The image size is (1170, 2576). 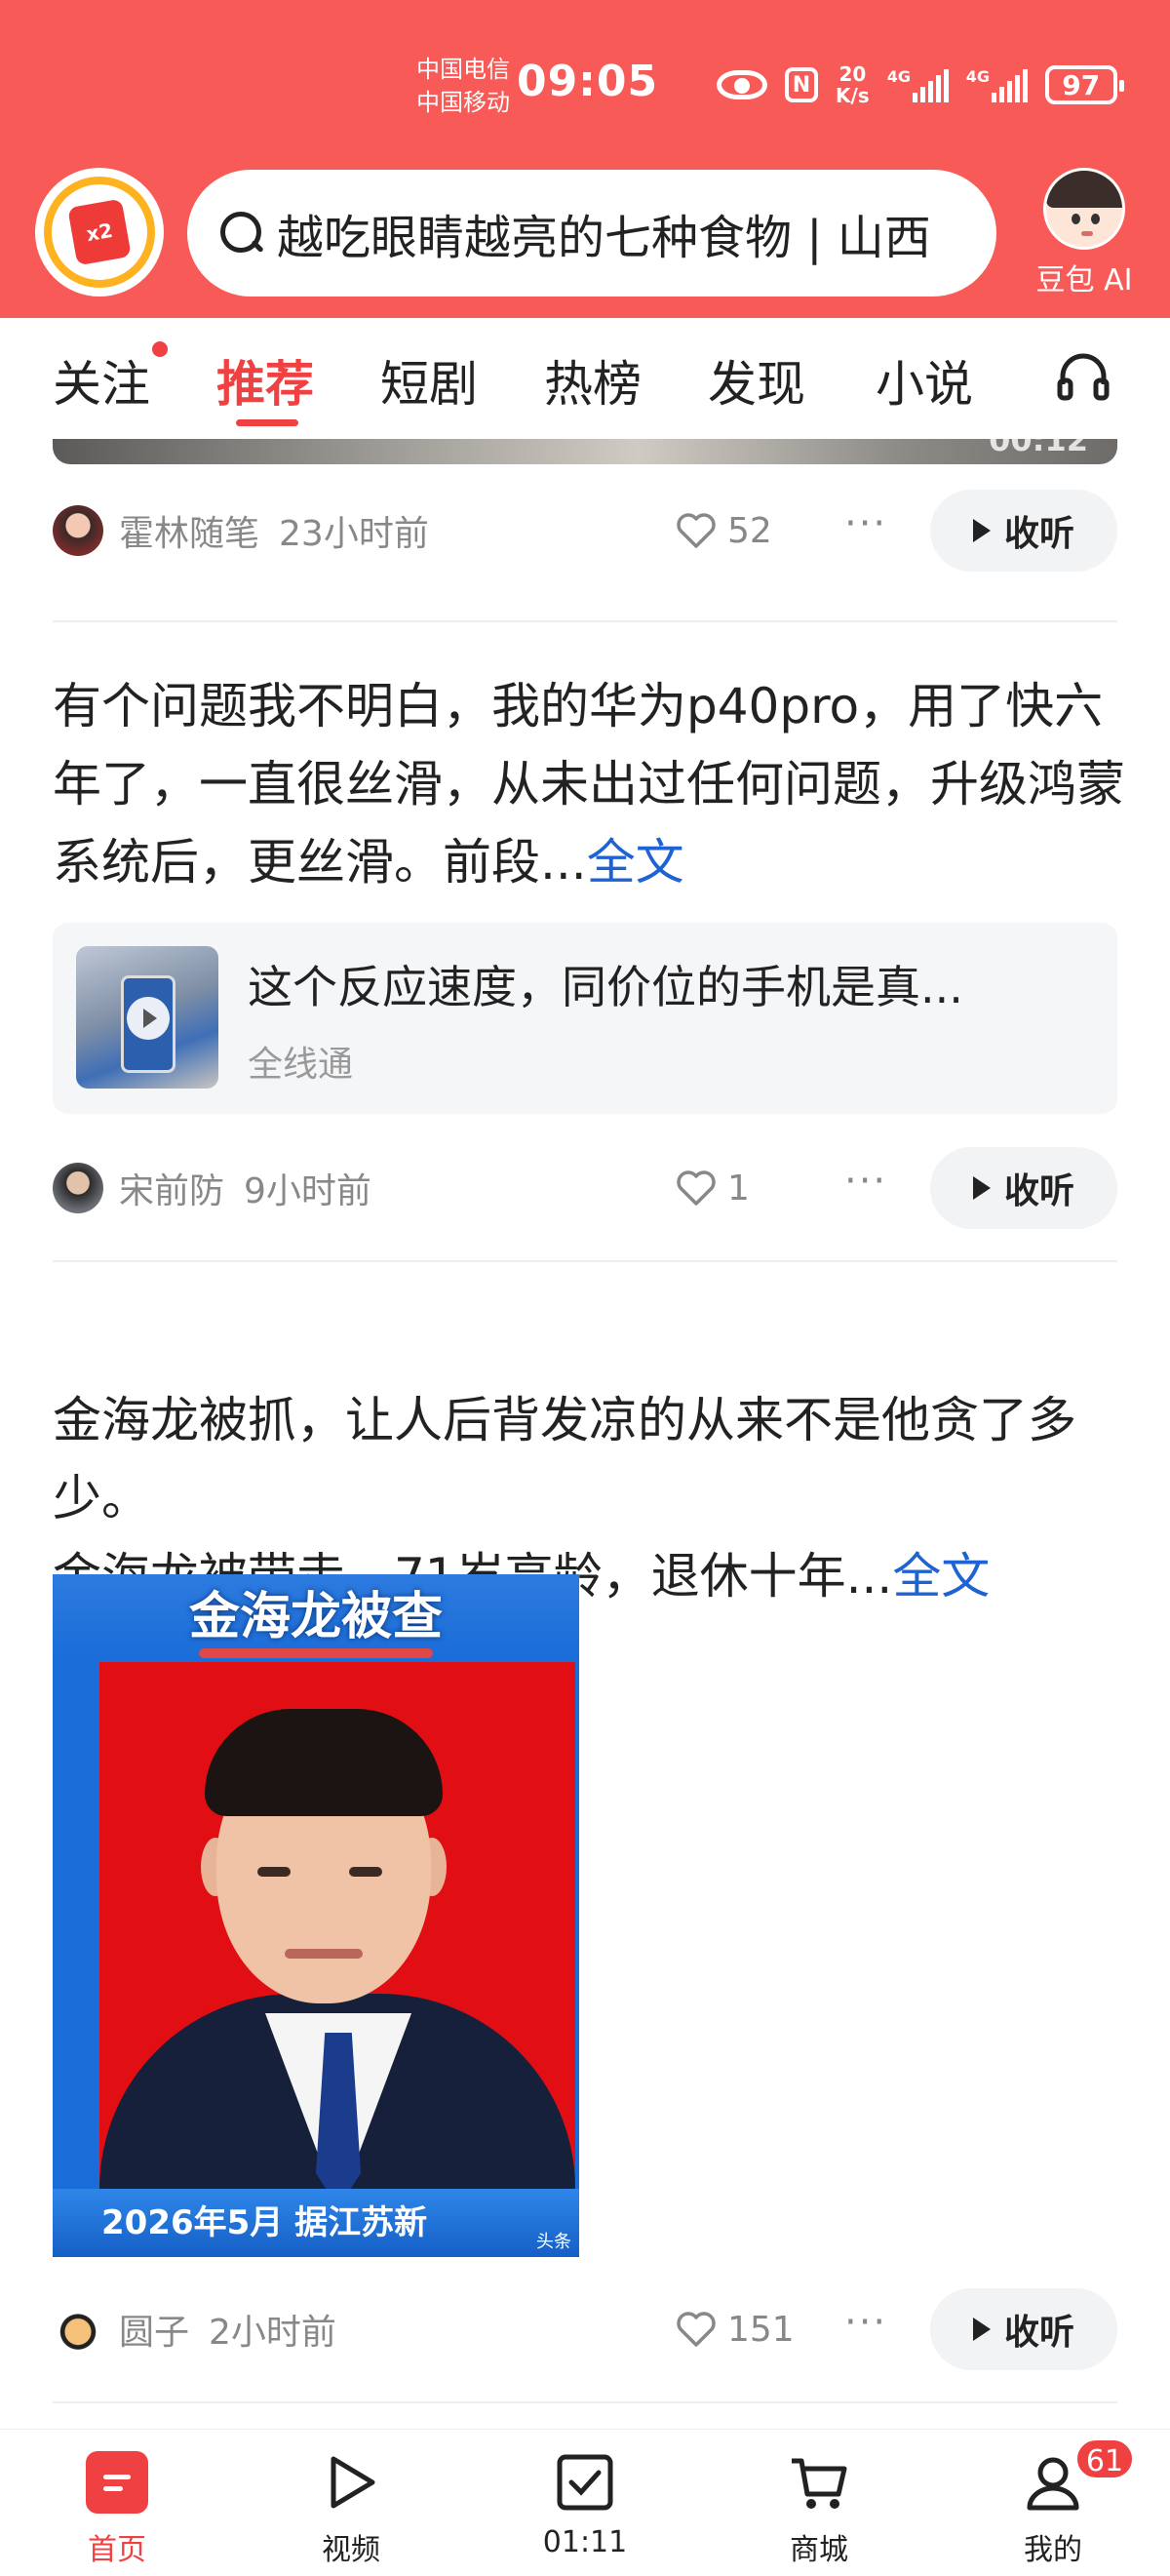 I want to click on post-meta-row: 宋前防 9小时前 1 ··· 收听, so click(x=585, y=1188).